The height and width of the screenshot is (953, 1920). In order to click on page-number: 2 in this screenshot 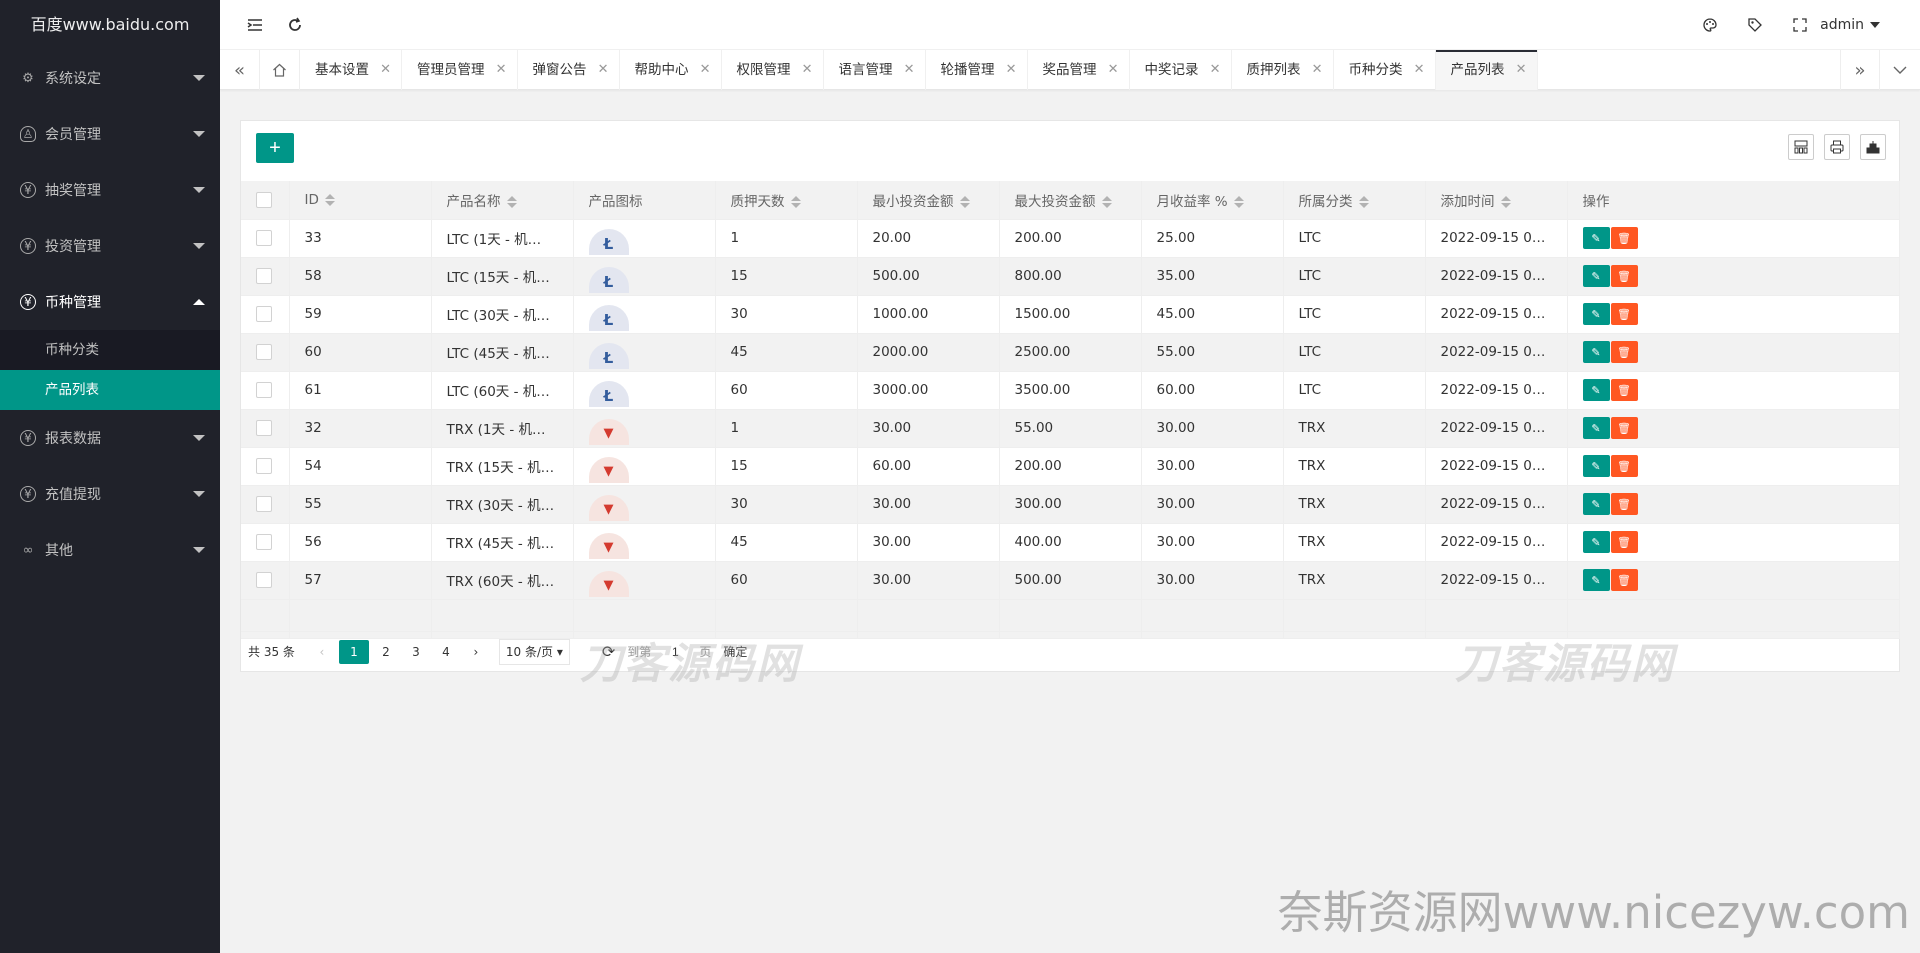, I will do `click(386, 652)`.